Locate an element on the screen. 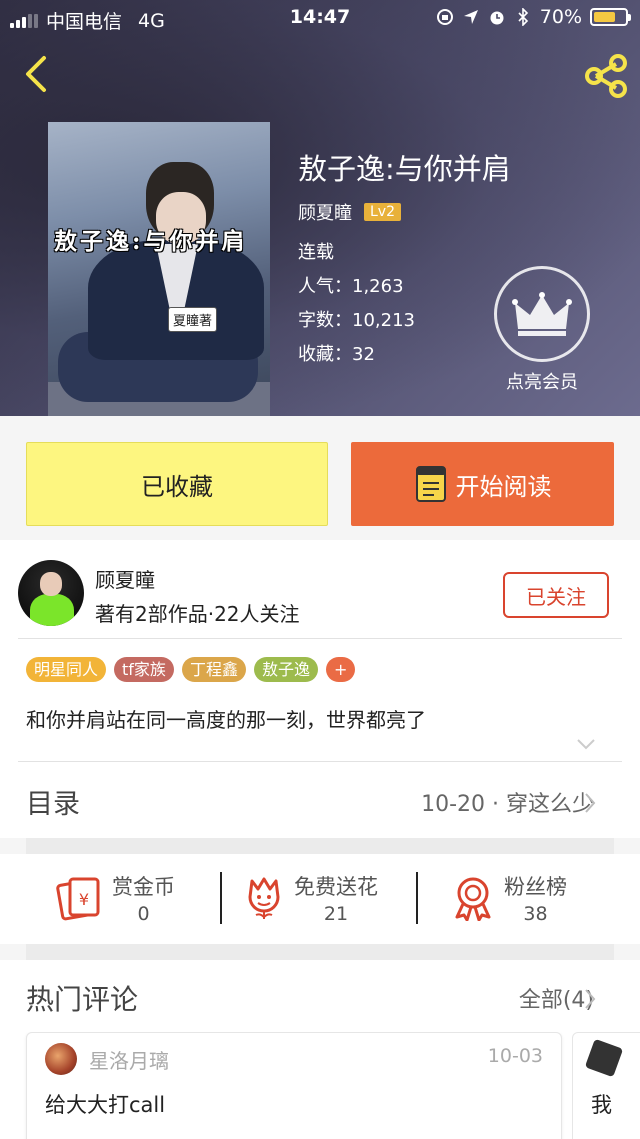 The width and height of the screenshot is (640, 1139). tag-add-button: + is located at coordinates (340, 669).